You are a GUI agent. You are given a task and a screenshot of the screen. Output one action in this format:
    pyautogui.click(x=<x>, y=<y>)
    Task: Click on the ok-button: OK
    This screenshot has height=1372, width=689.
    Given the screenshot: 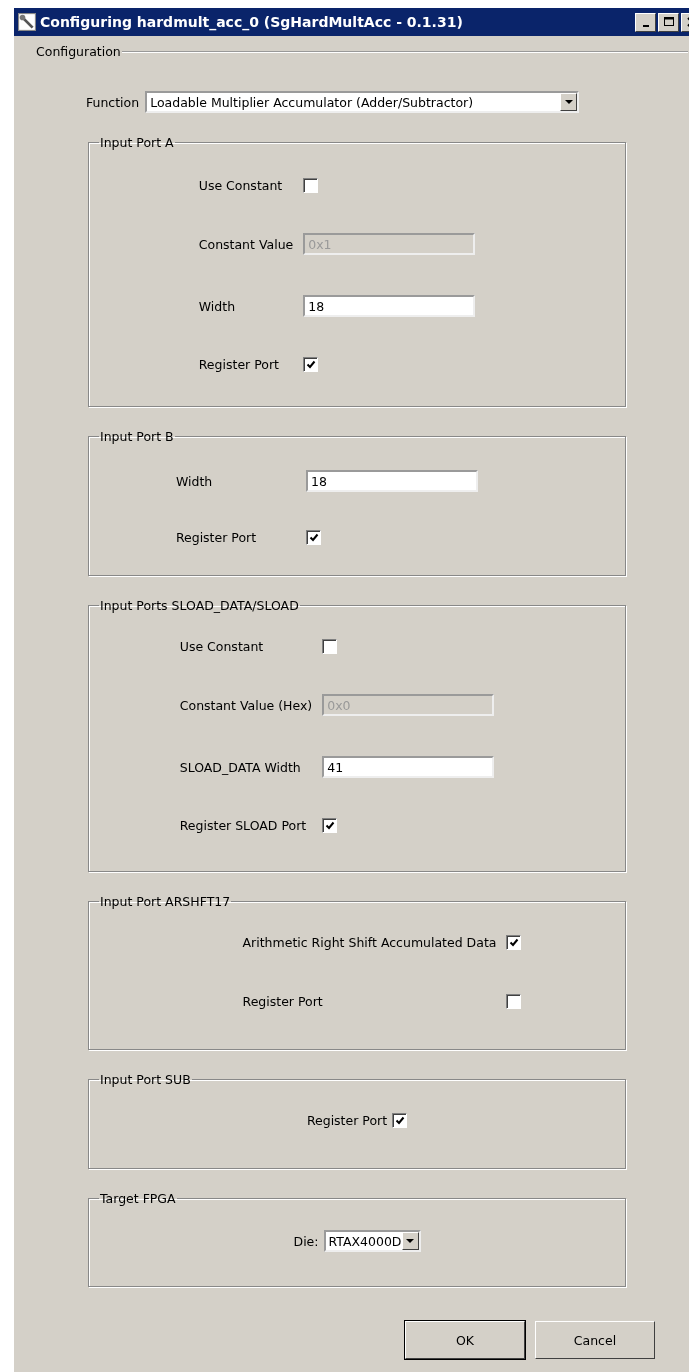 What is the action you would take?
    pyautogui.click(x=465, y=1340)
    